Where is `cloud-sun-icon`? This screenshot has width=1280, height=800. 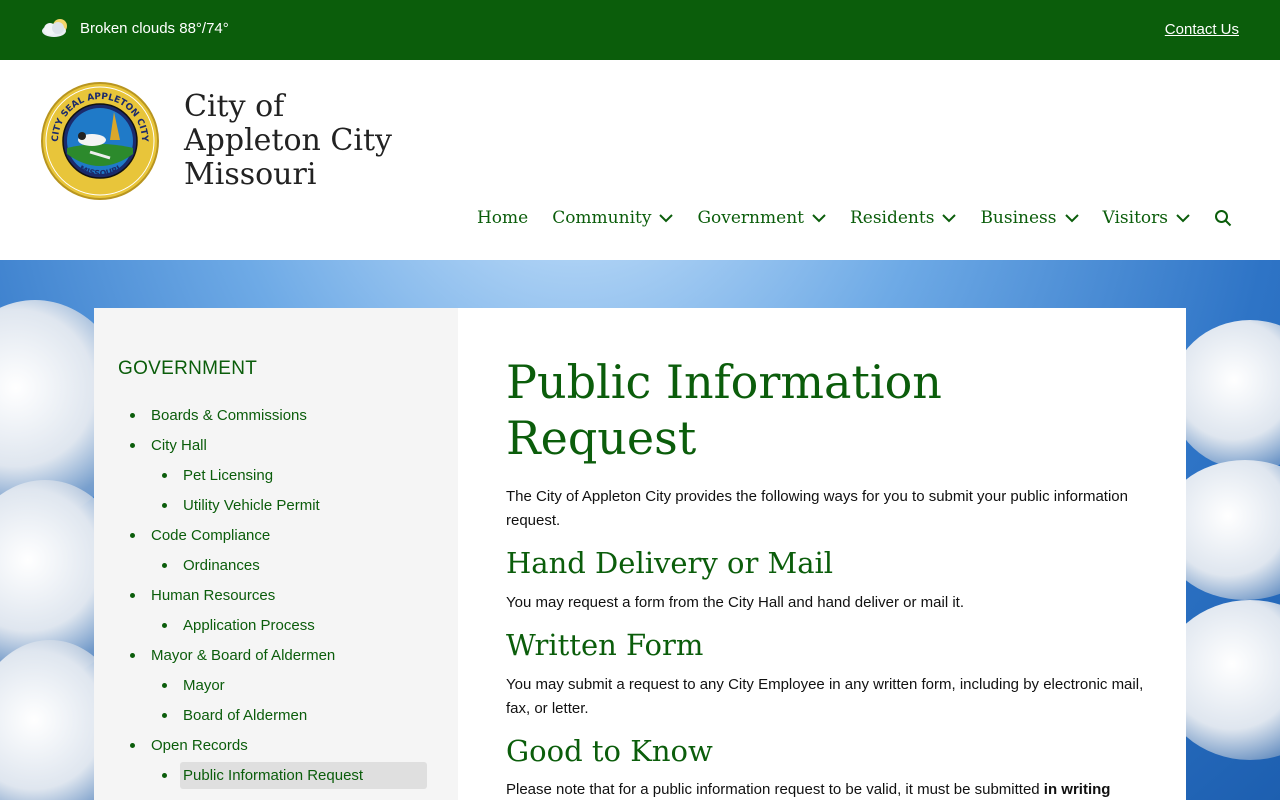 cloud-sun-icon is located at coordinates (56, 28).